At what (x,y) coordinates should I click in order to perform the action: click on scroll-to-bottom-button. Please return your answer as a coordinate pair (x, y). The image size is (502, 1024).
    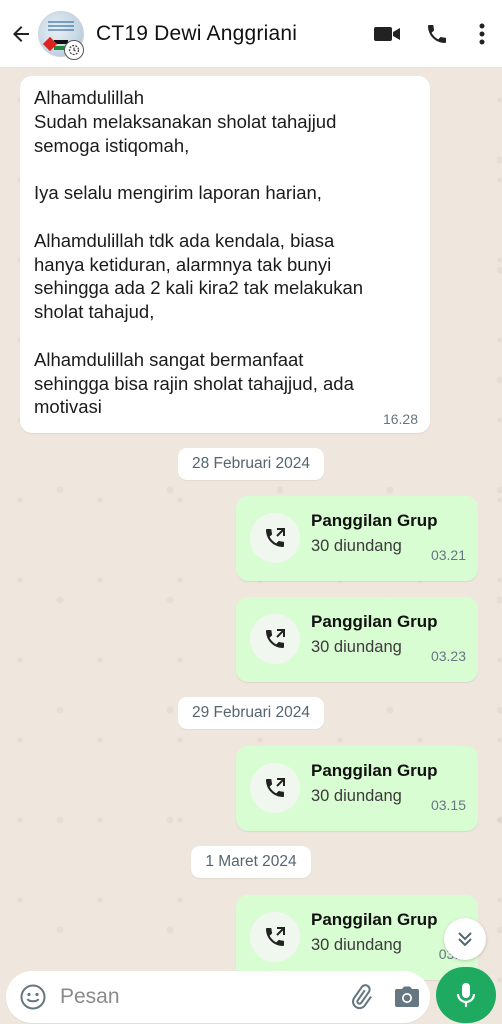
    Looking at the image, I should click on (465, 939).